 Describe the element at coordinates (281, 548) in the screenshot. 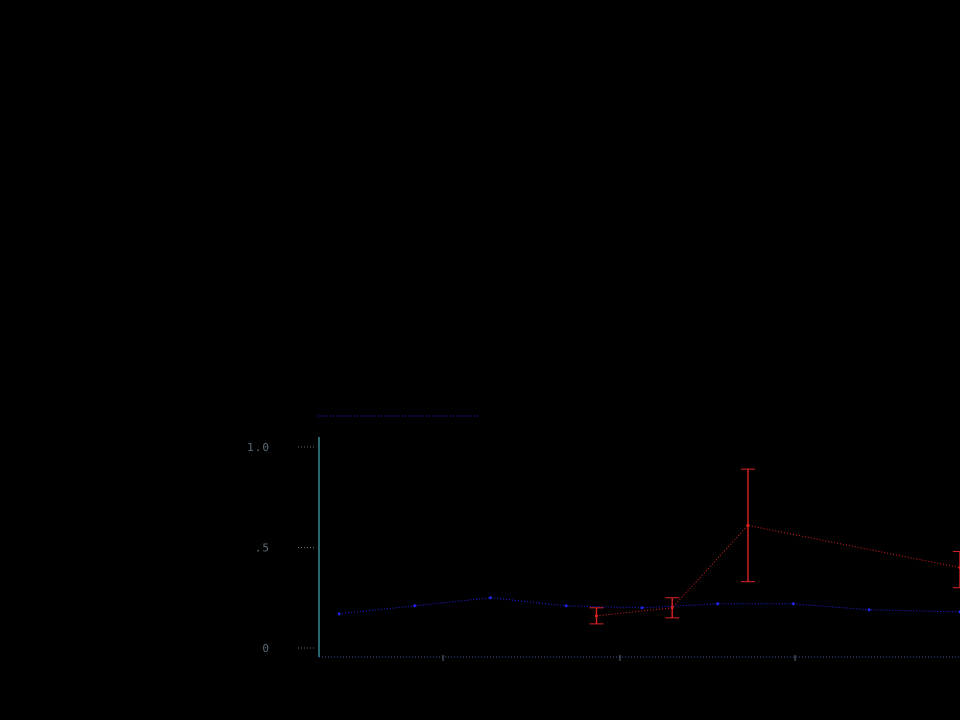

I see `y-ticks: 0 .5 1.0` at that location.